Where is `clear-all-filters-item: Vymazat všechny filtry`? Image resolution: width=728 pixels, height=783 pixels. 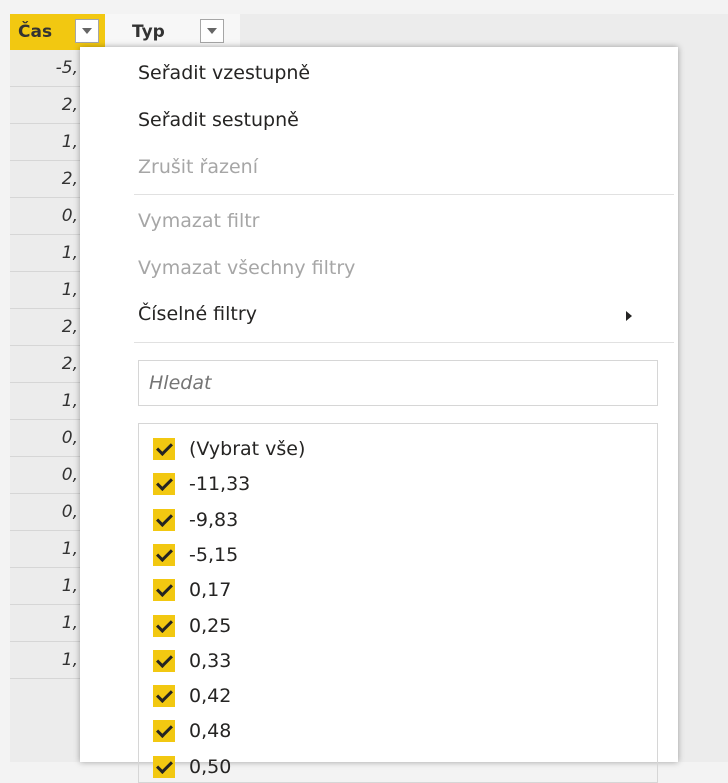
clear-all-filters-item: Vymazat všechny filtry is located at coordinates (246, 268).